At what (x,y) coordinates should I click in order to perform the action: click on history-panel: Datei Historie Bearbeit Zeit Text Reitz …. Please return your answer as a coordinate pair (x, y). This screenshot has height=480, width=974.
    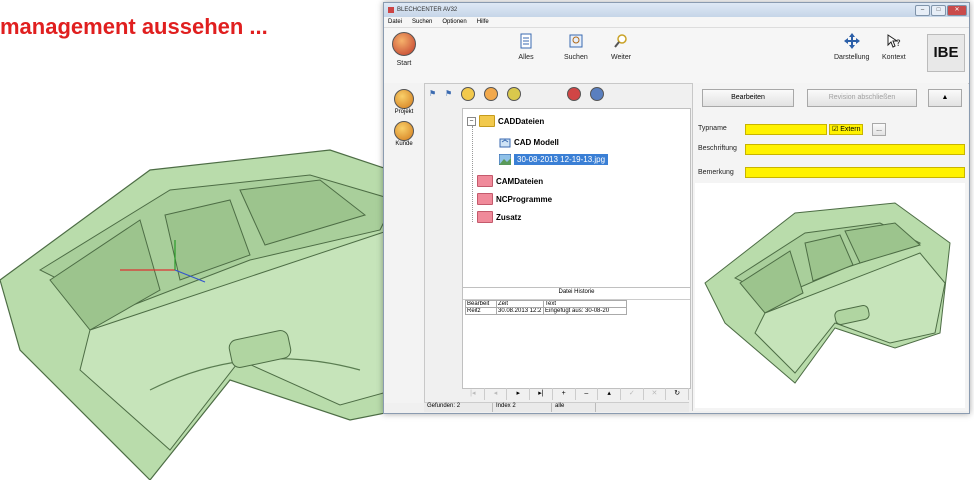
    Looking at the image, I should click on (576, 338).